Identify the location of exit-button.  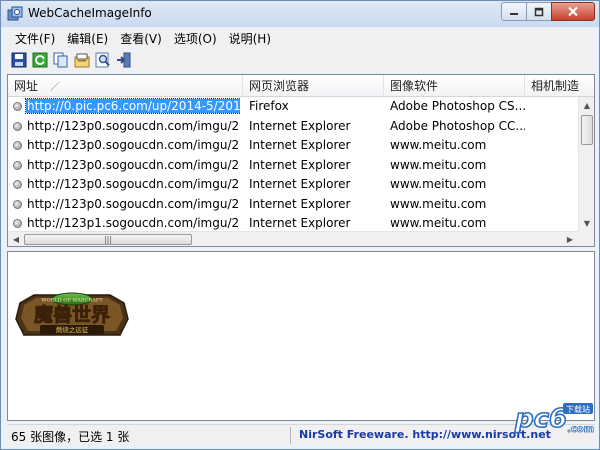
(124, 60).